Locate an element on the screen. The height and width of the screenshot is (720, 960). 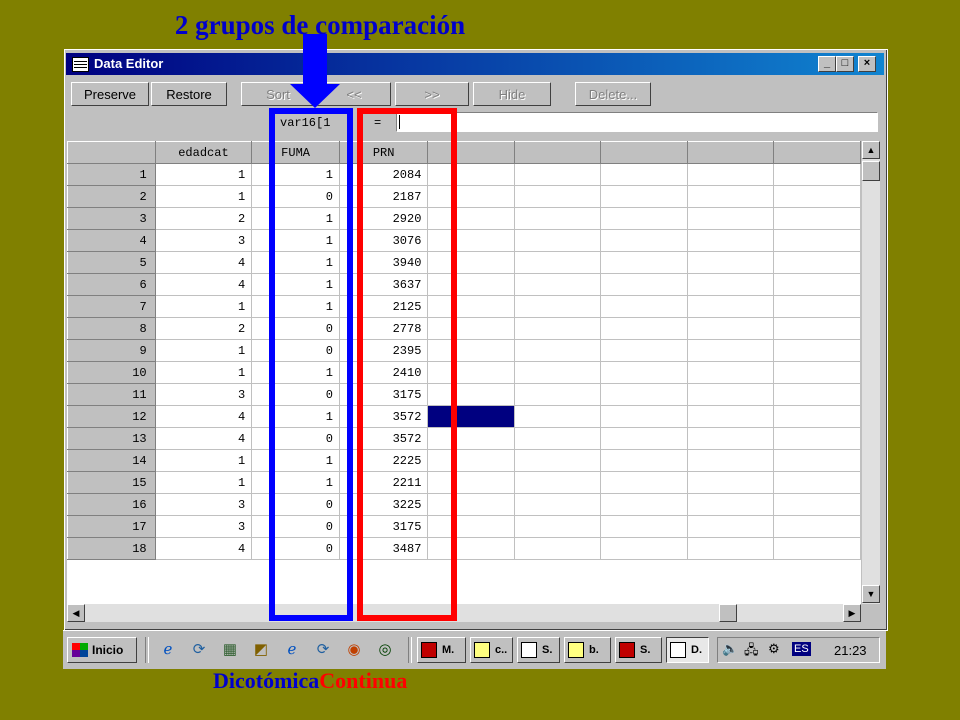
h-scroll-thumb is located at coordinates (728, 613).